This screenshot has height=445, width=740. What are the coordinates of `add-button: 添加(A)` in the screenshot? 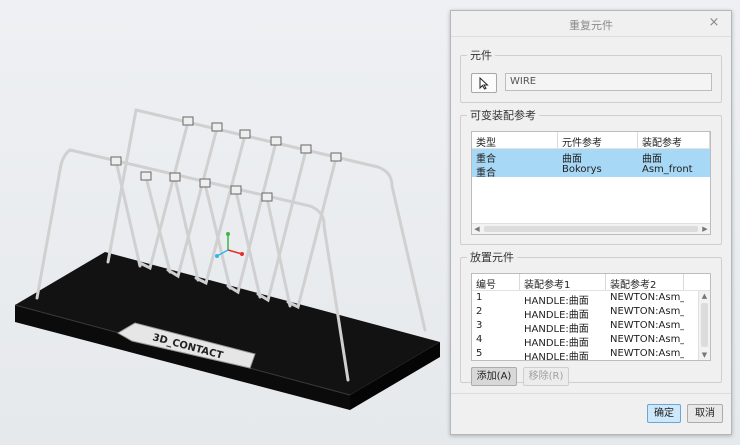 It's located at (494, 376).